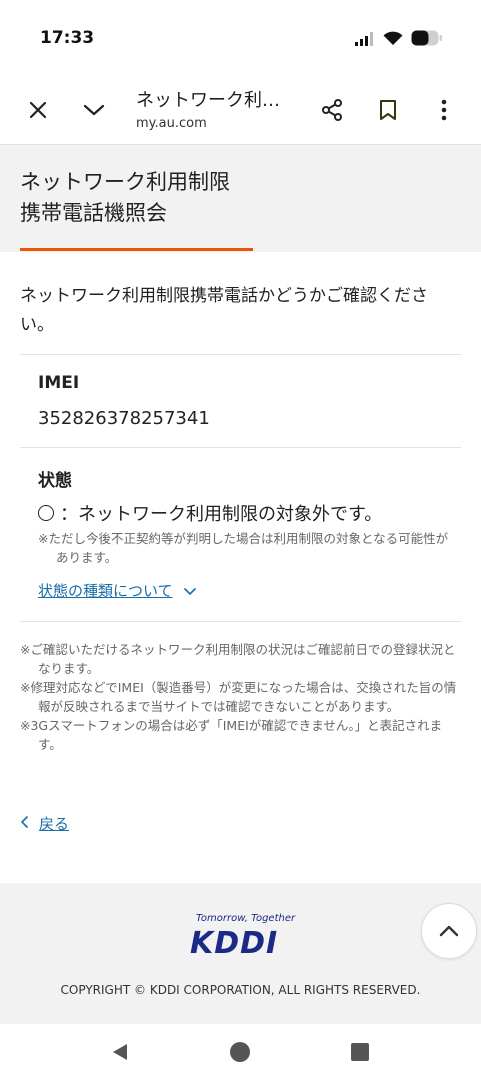 This screenshot has width=481, height=1080. I want to click on nav-back-icon, so click(120, 1052).